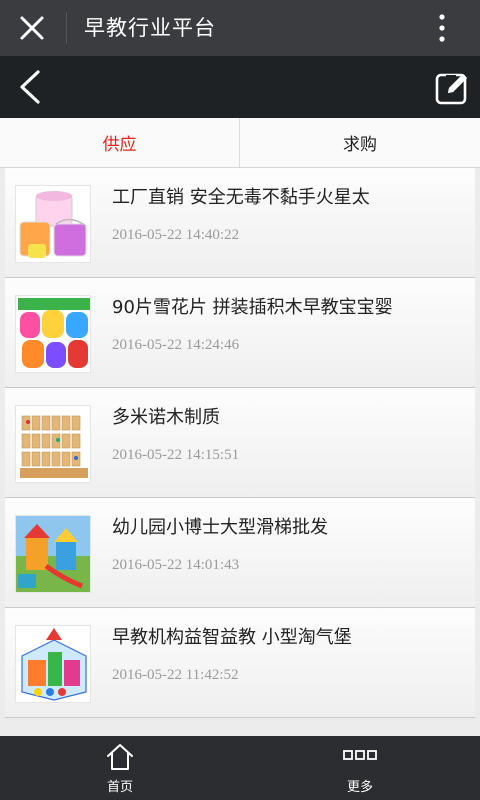  Describe the element at coordinates (30, 87) in the screenshot. I see `back-chevron-icon` at that location.